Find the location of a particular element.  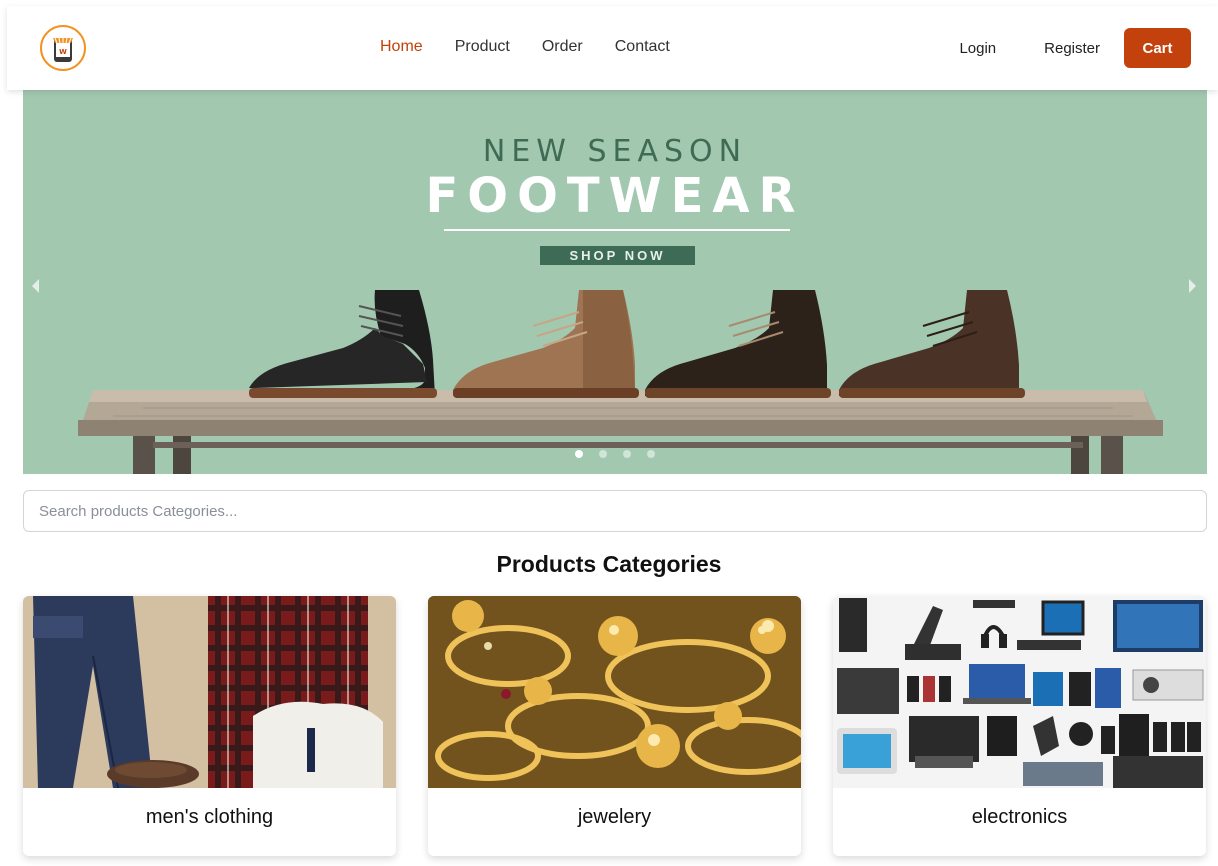

shop-icon: W is located at coordinates (63, 49).